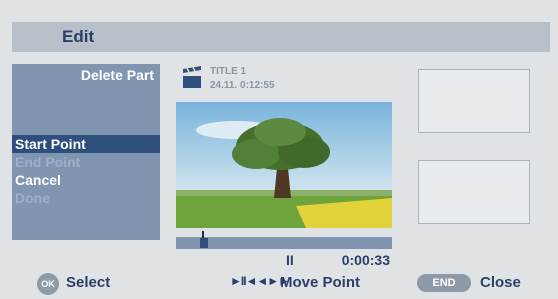 This screenshot has height=299, width=558. Describe the element at coordinates (242, 85) in the screenshot. I see `title-datetime: 24.11. 0:12:55` at that location.